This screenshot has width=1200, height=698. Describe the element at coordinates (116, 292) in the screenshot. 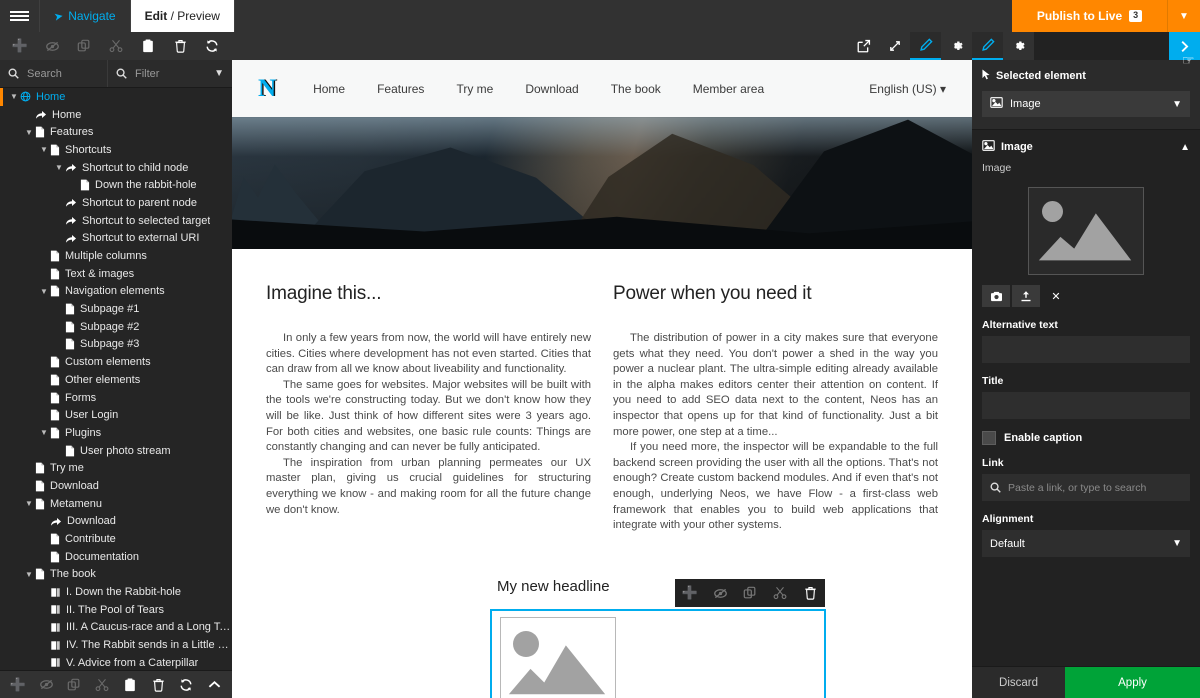

I see `tree-node: ▼ Navigation elements` at that location.